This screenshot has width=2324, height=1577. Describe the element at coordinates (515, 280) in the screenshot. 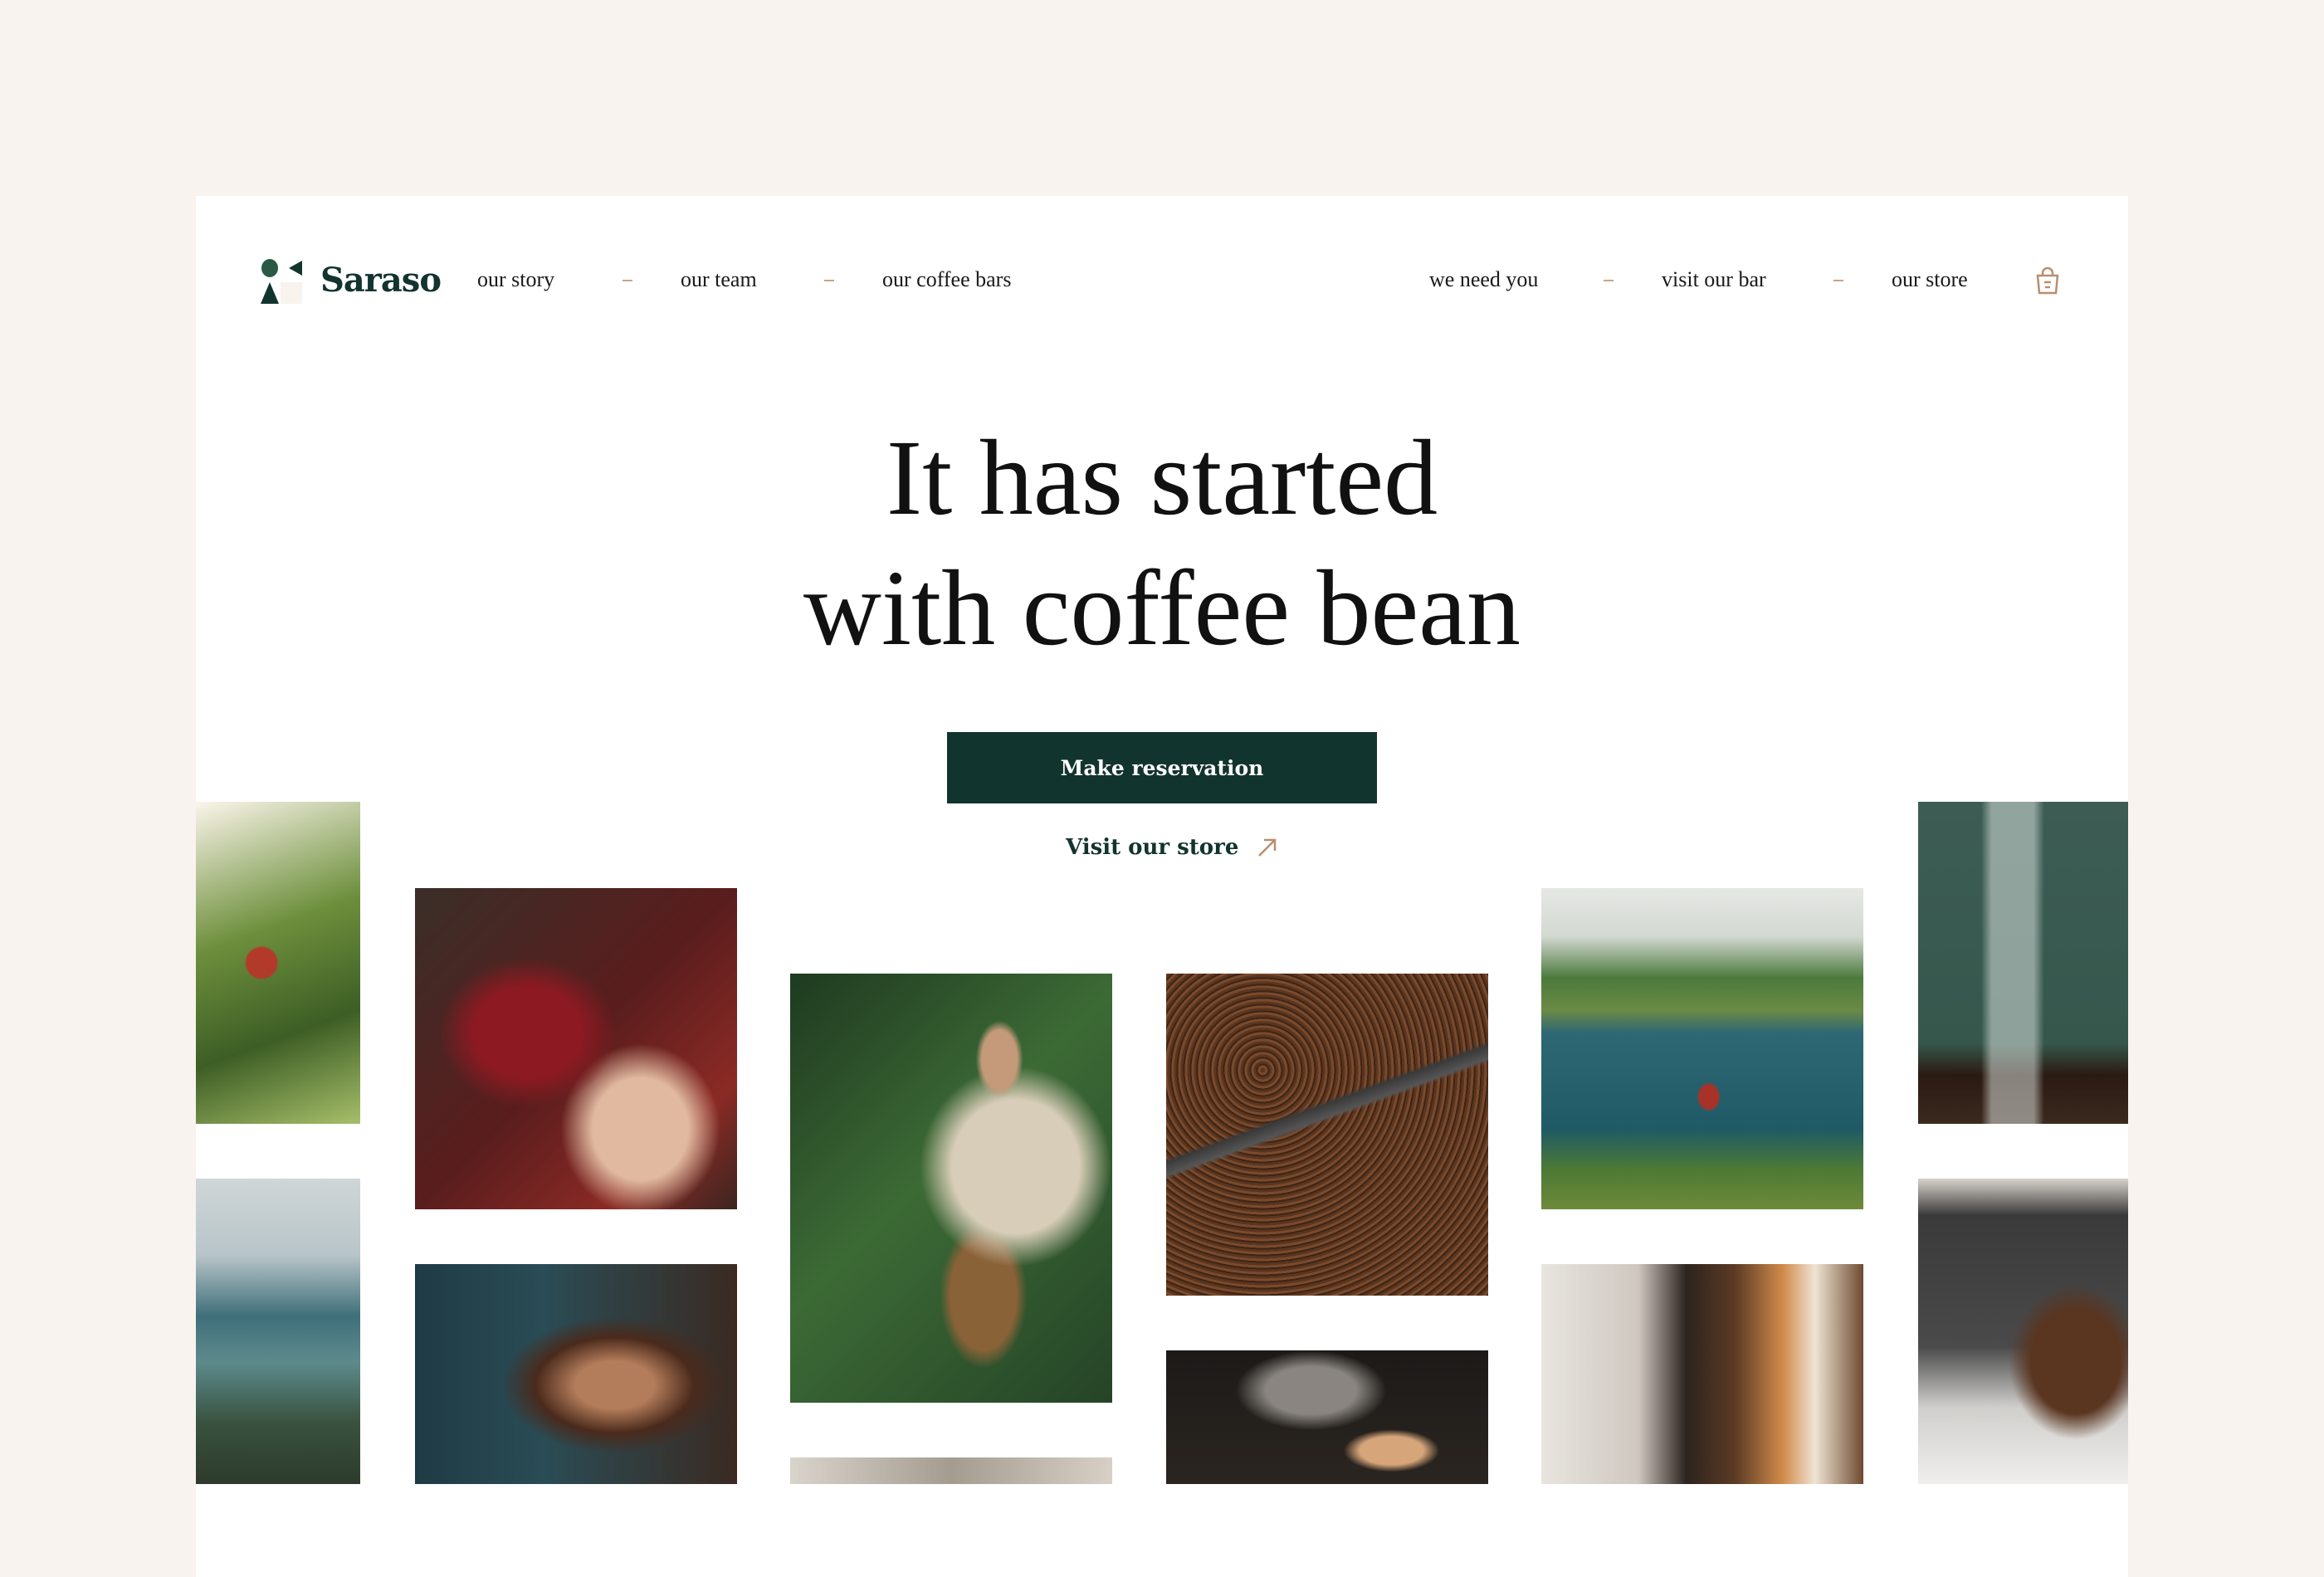

I see `nav-our-story: our story` at that location.